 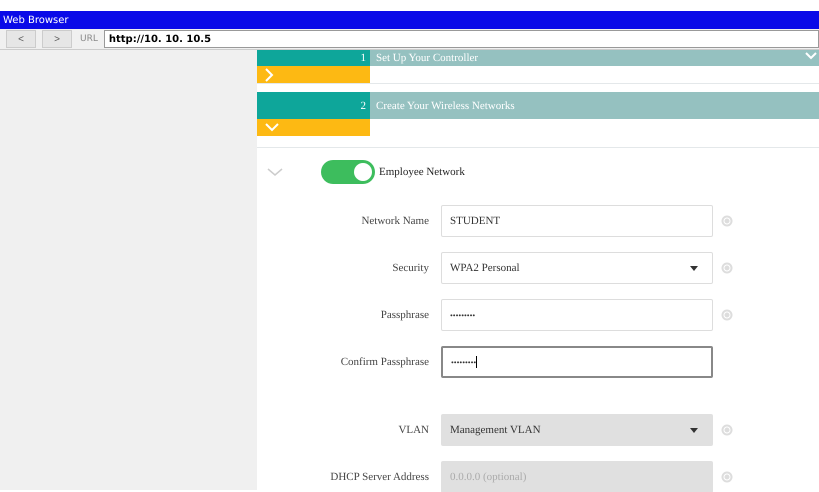 What do you see at coordinates (577, 221) in the screenshot?
I see `input-field: STUDENT` at bounding box center [577, 221].